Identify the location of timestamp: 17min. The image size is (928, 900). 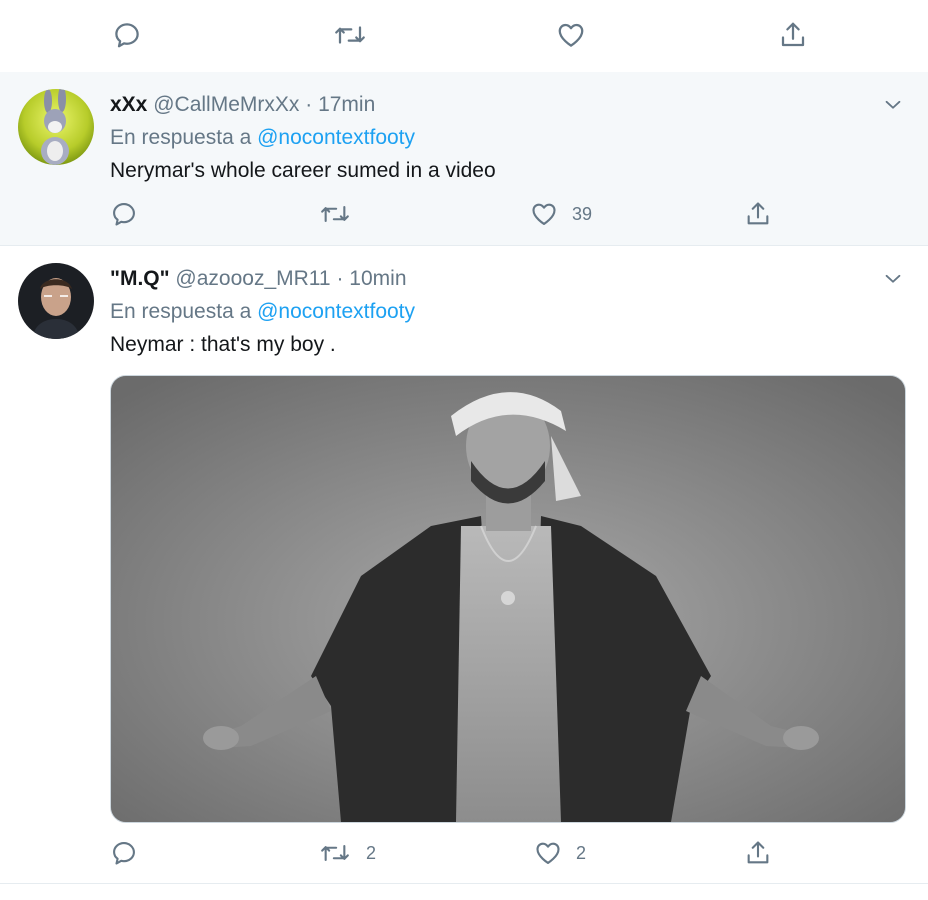
(346, 104).